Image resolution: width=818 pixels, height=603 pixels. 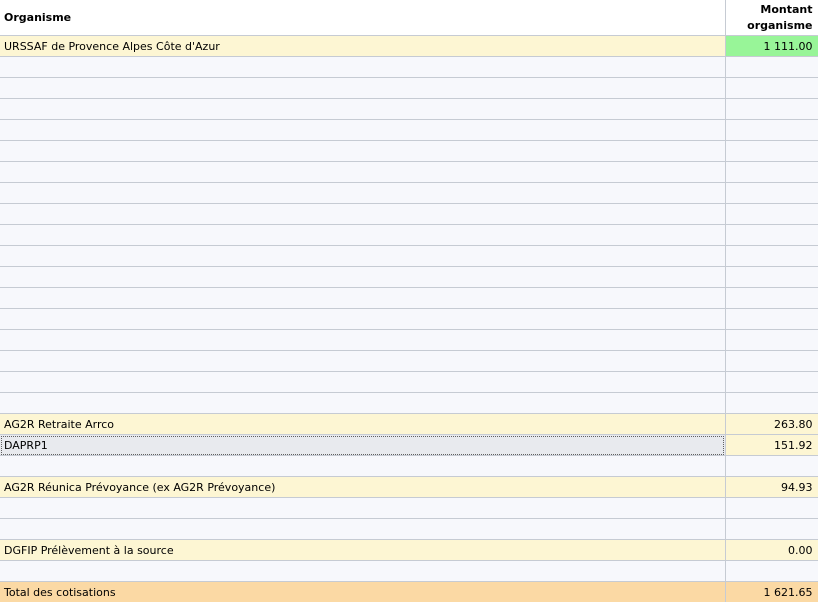 What do you see at coordinates (780, 25) in the screenshot?
I see `column-header-montant-line2: organisme` at bounding box center [780, 25].